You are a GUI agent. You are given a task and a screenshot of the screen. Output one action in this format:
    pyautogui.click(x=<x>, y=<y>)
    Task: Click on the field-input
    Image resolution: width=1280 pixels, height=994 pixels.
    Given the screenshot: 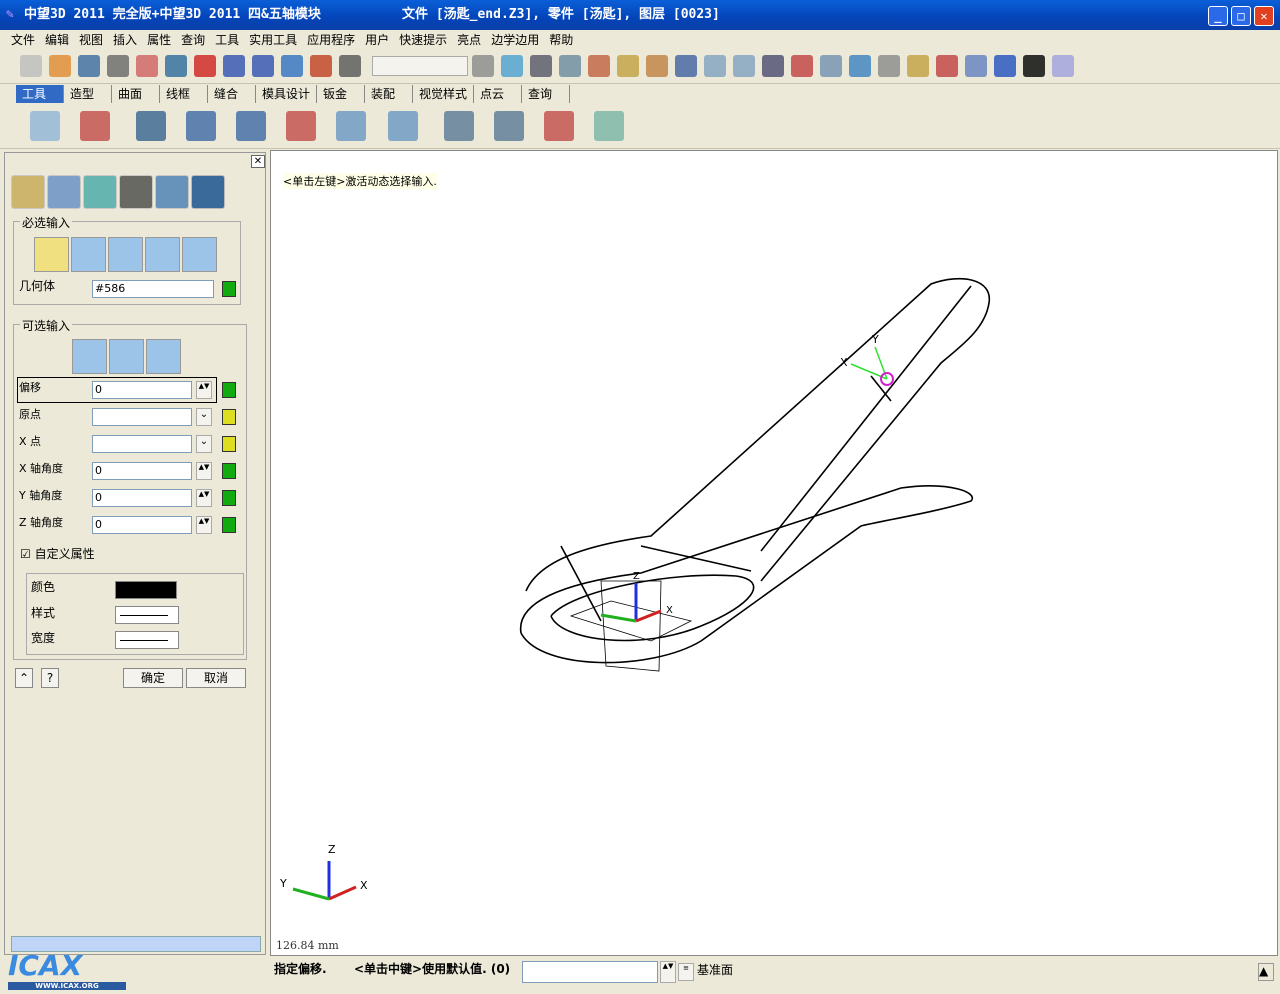 What is the action you would take?
    pyautogui.click(x=142, y=417)
    